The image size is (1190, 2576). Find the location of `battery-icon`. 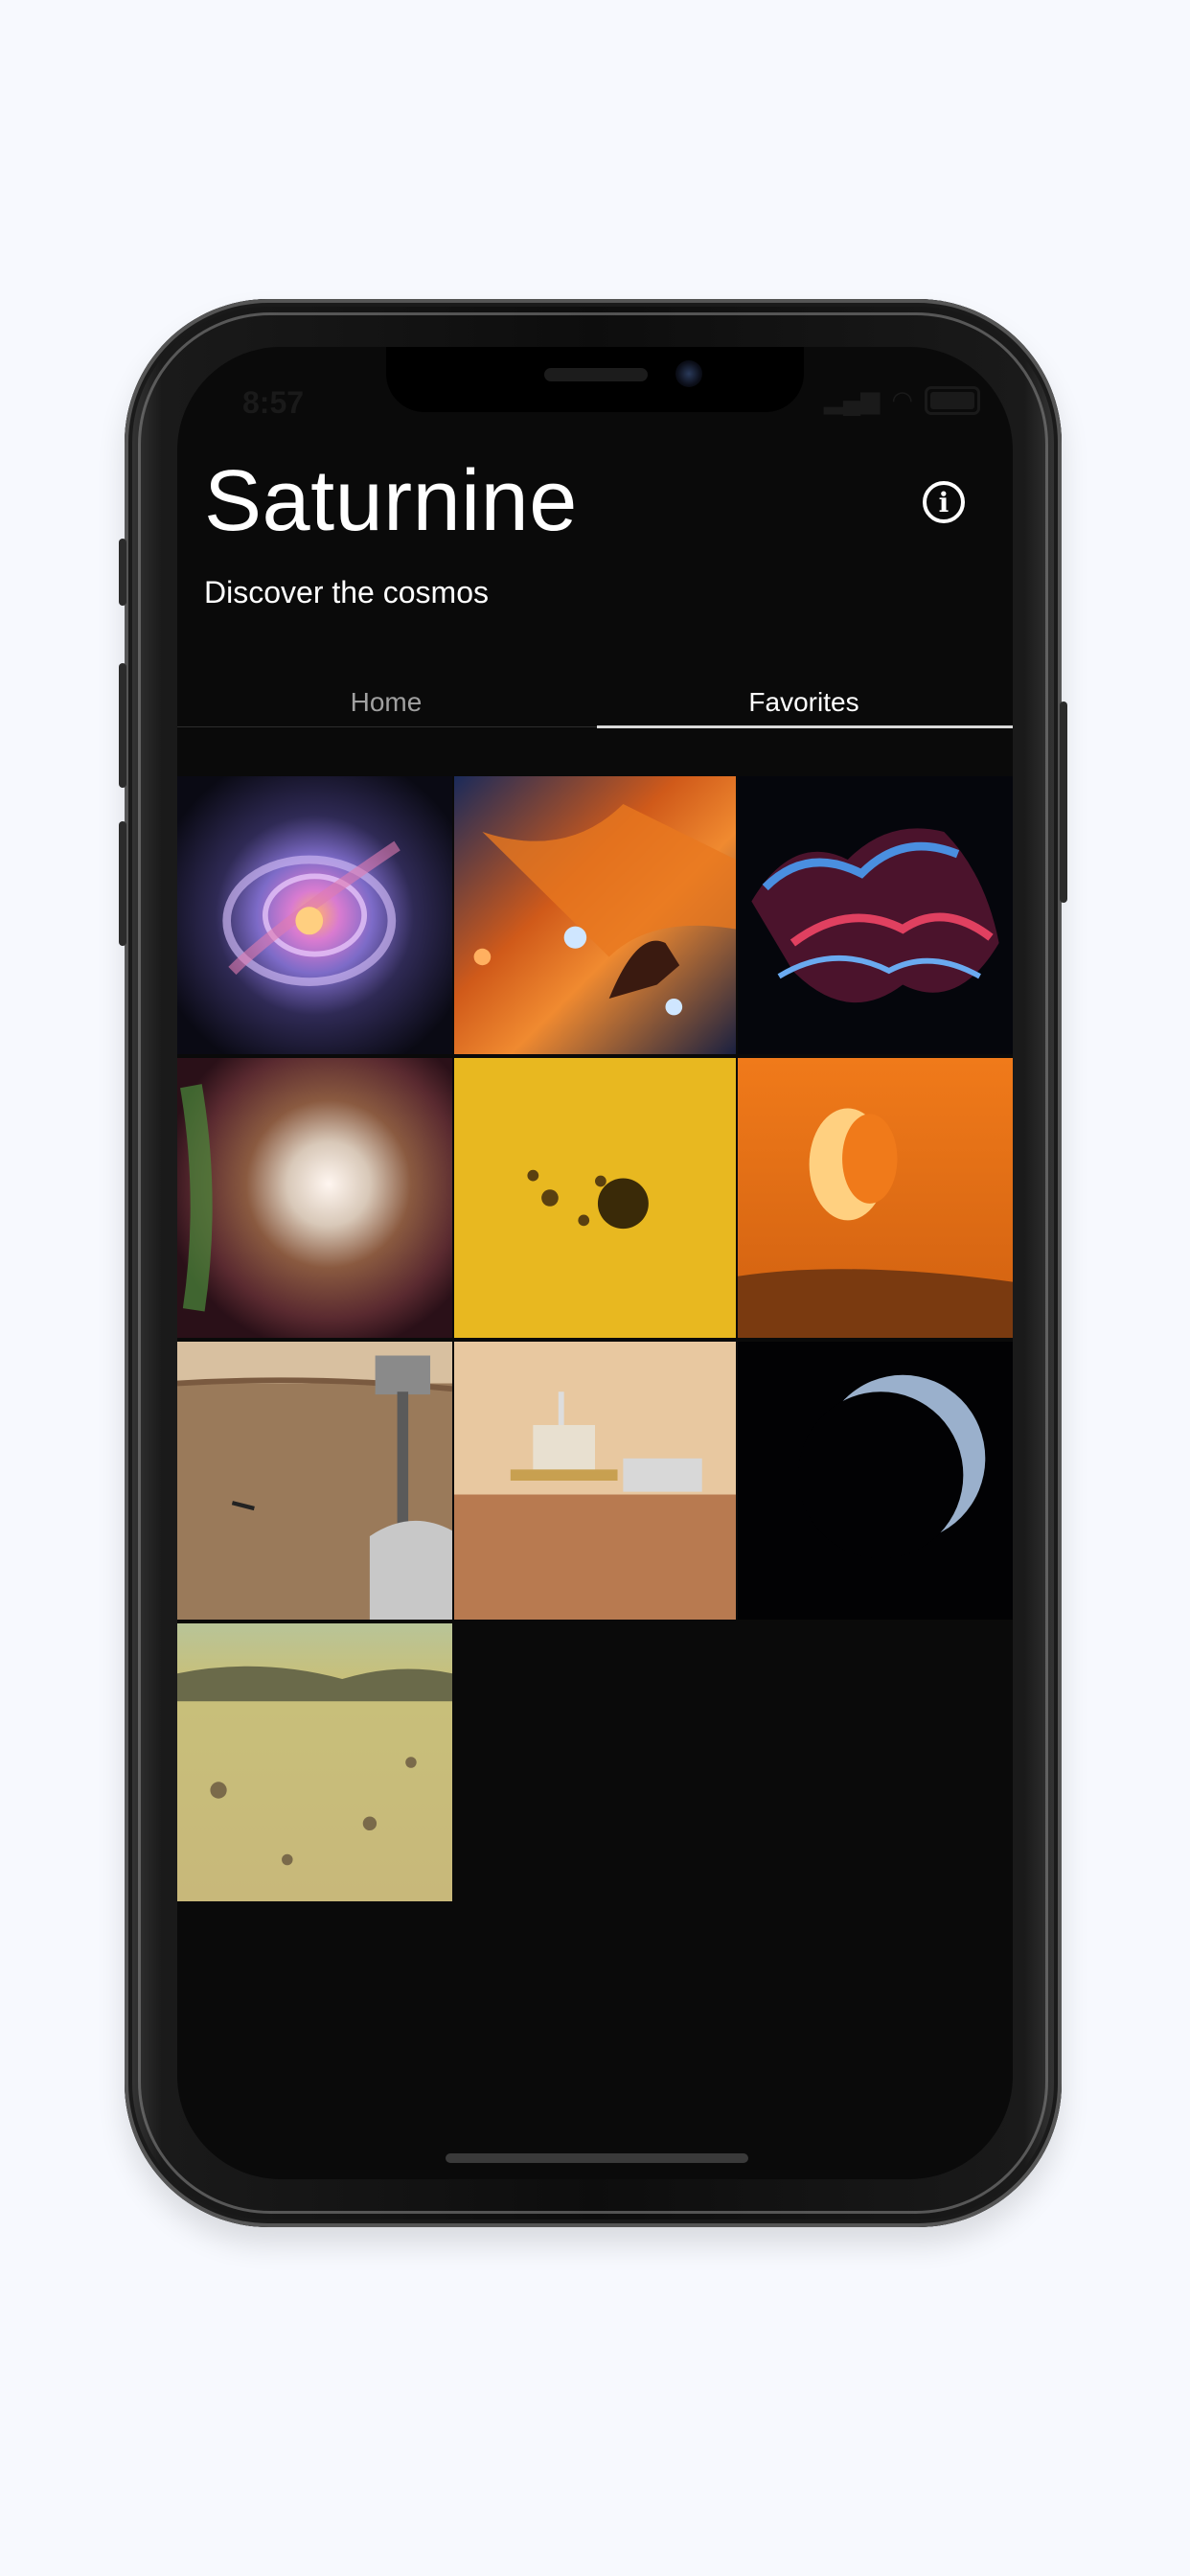

battery-icon is located at coordinates (952, 400).